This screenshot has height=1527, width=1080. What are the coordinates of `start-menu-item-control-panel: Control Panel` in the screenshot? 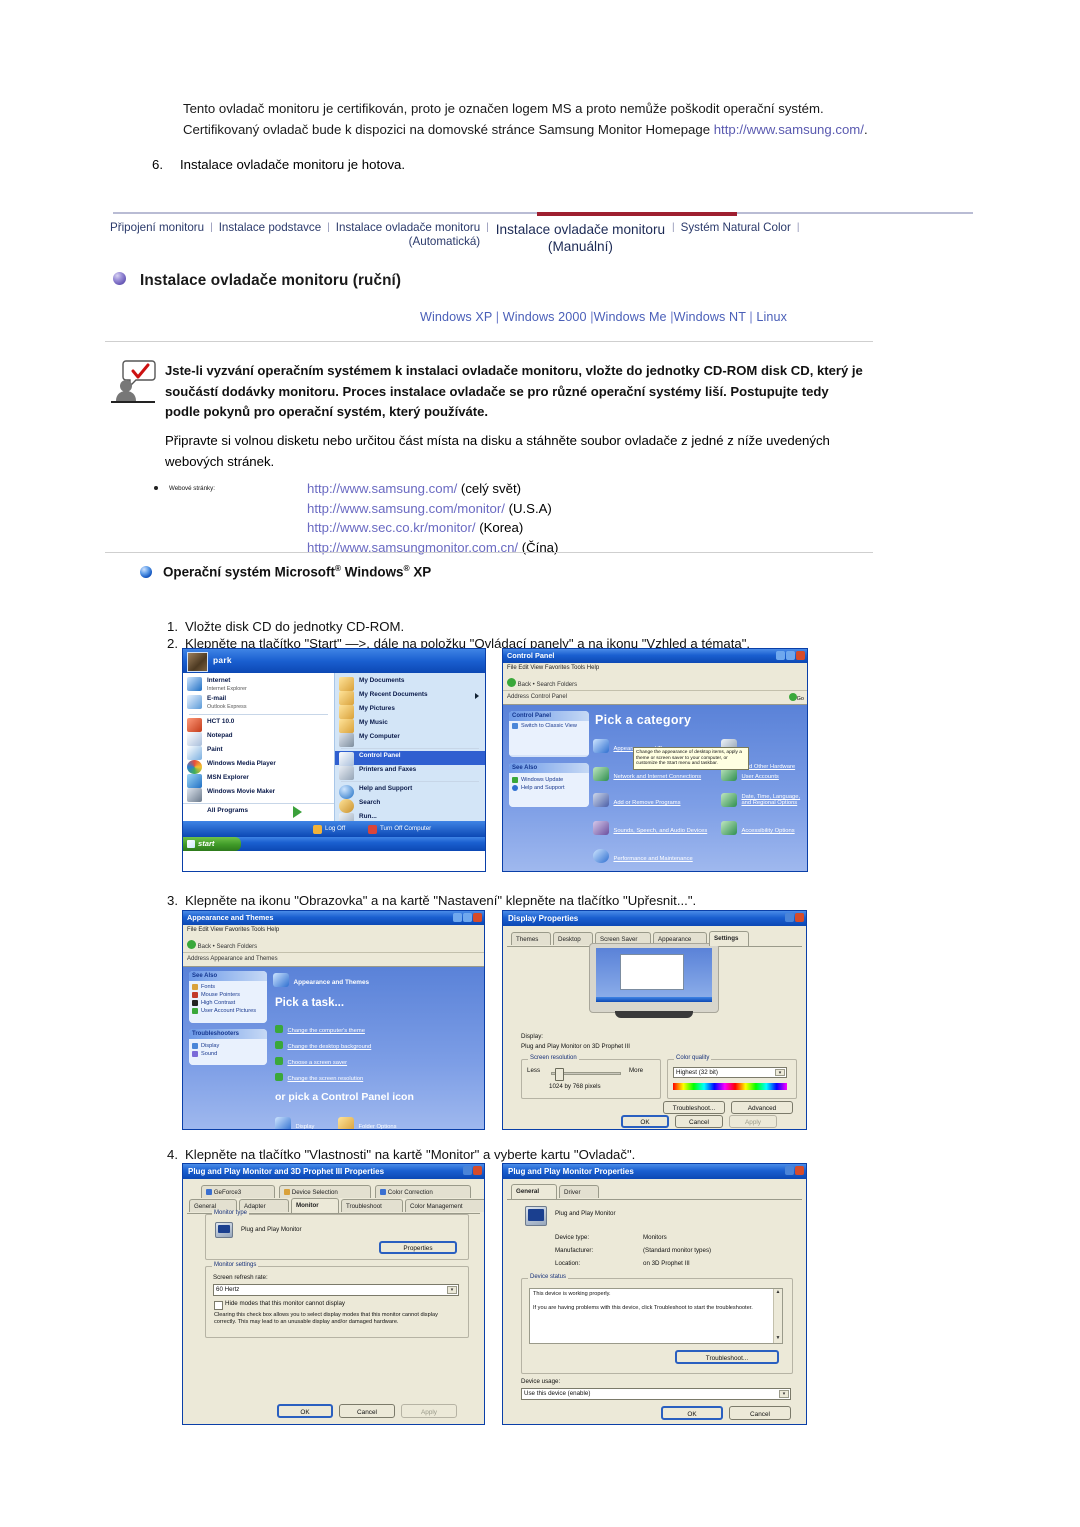 It's located at (410, 758).